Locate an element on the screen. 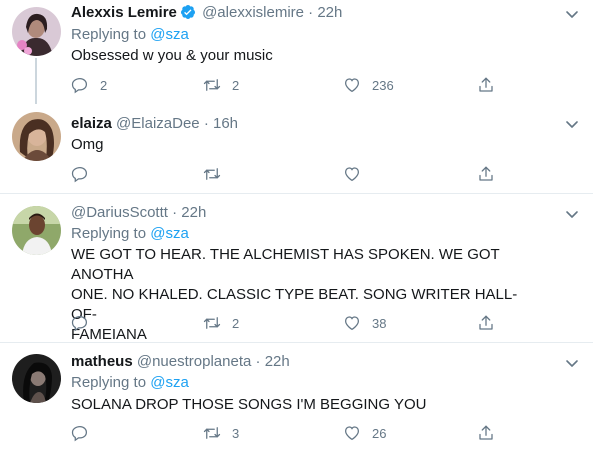 This screenshot has height=455, width=593. user-handle: @ElaizaDee is located at coordinates (158, 123).